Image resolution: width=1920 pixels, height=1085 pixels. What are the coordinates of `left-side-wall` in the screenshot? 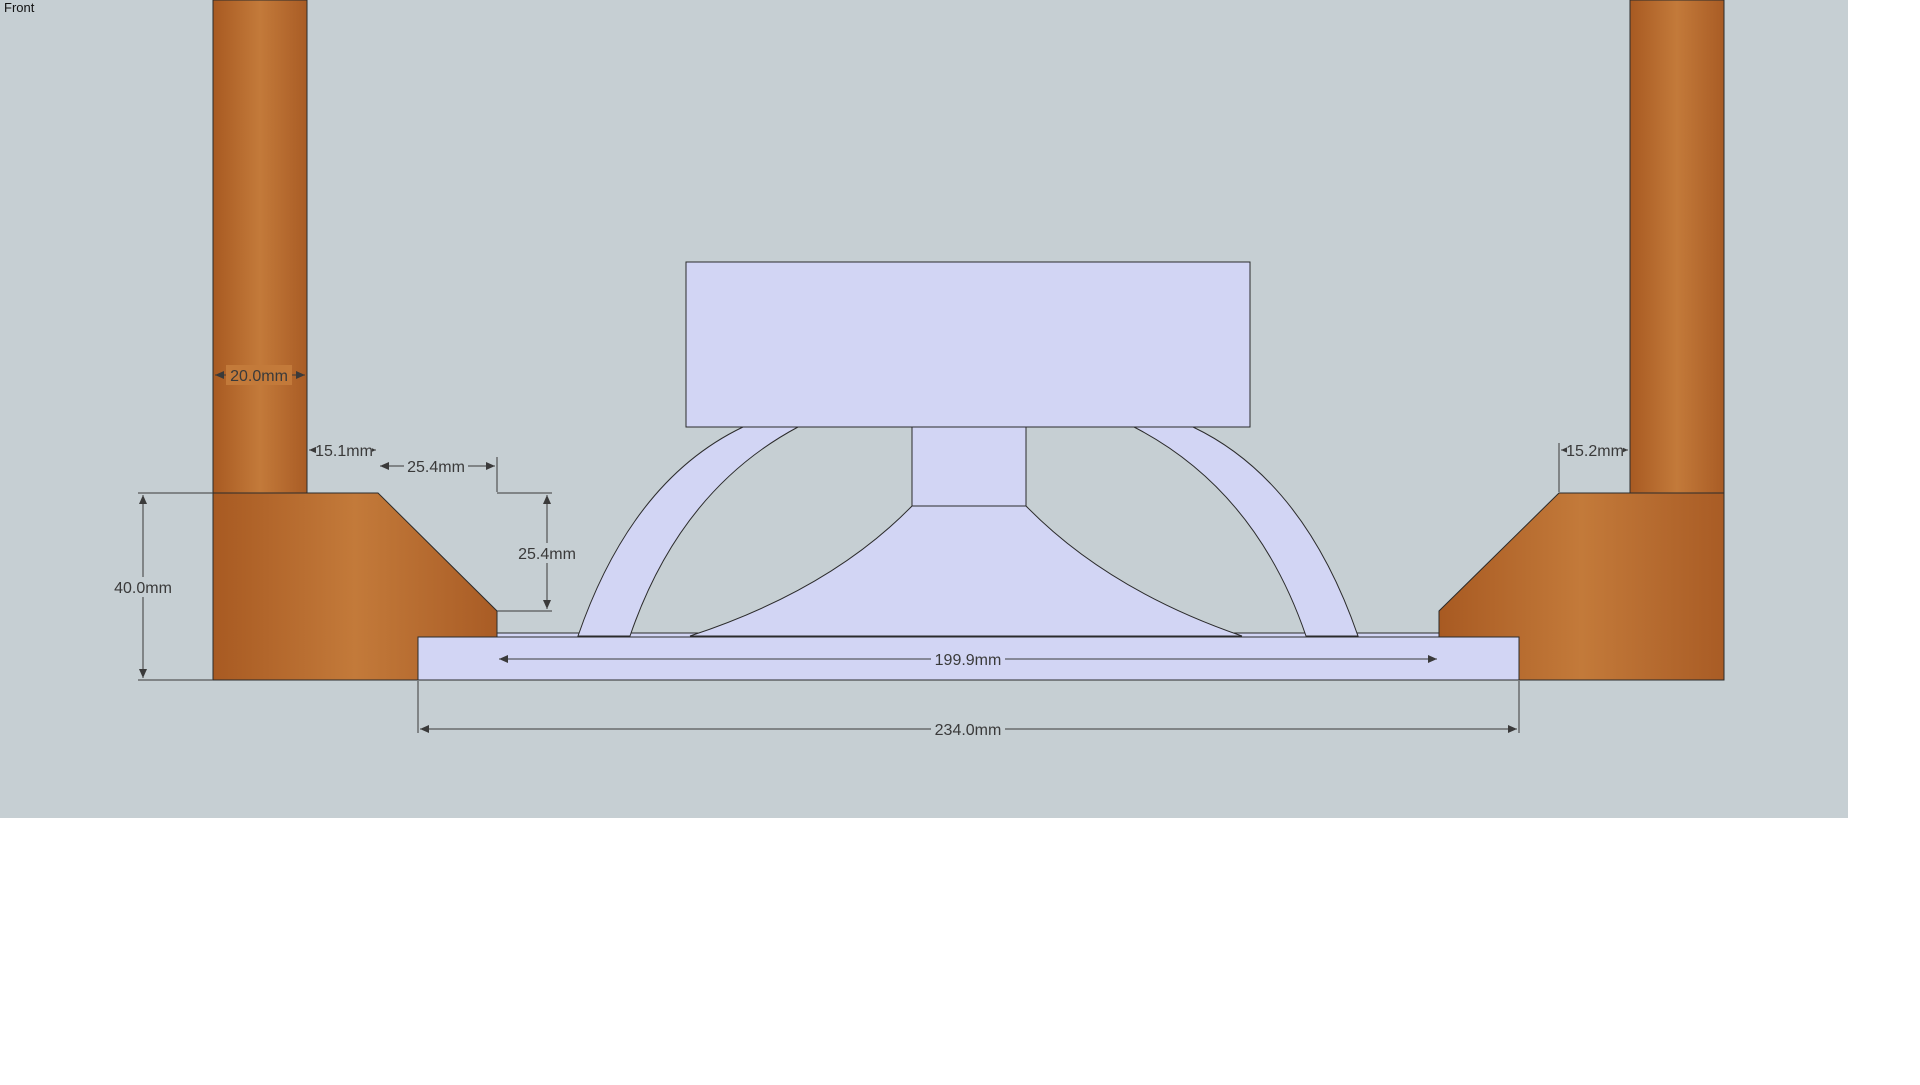 It's located at (260, 247).